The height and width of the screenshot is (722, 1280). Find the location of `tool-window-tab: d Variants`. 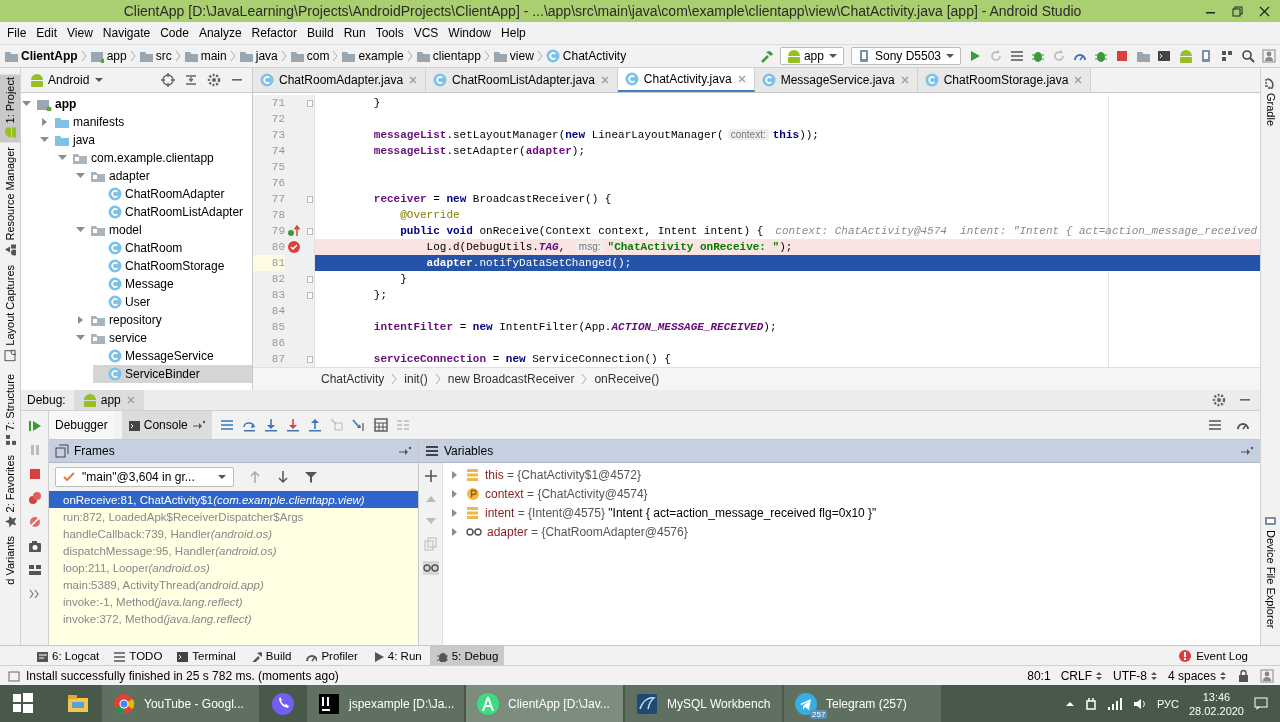

tool-window-tab: d Variants is located at coordinates (10, 560).